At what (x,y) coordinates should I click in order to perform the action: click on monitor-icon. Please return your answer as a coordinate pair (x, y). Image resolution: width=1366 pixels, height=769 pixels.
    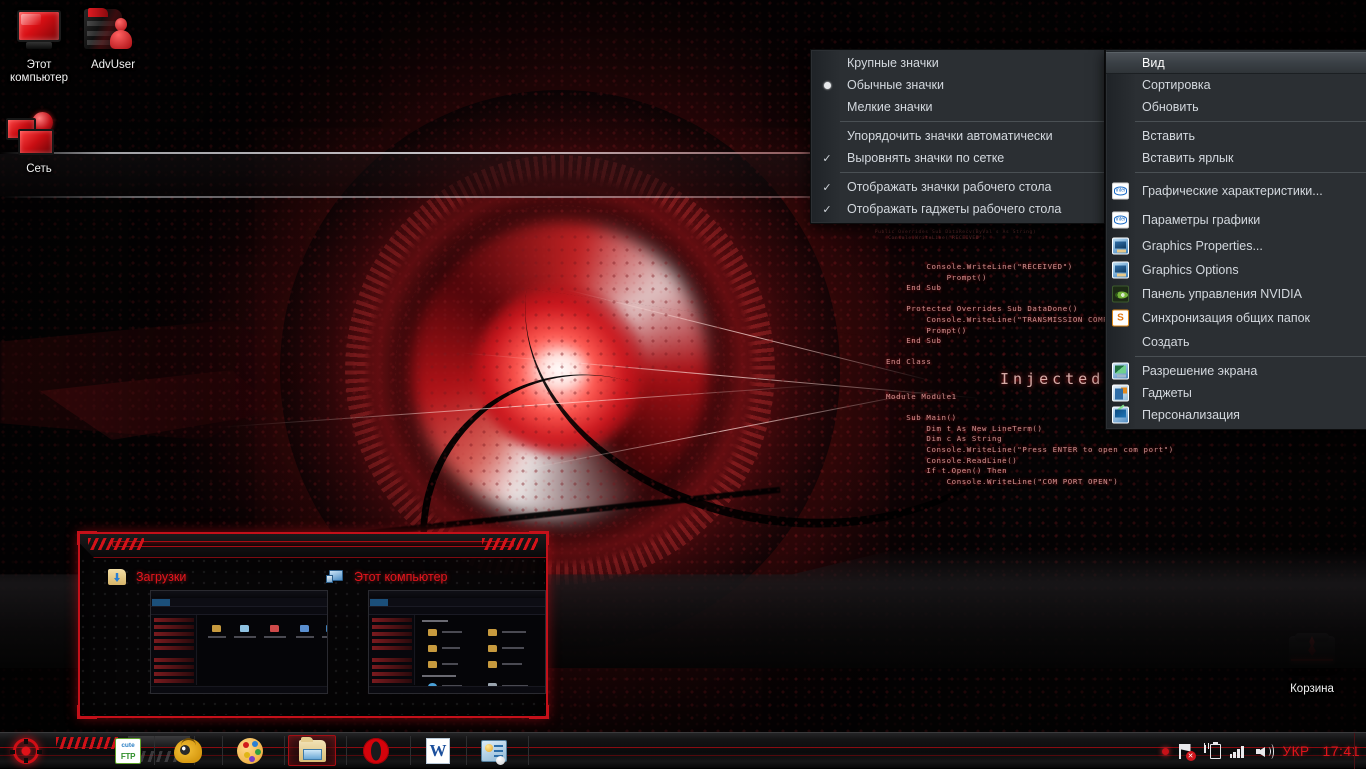
    Looking at the image, I should click on (39, 32).